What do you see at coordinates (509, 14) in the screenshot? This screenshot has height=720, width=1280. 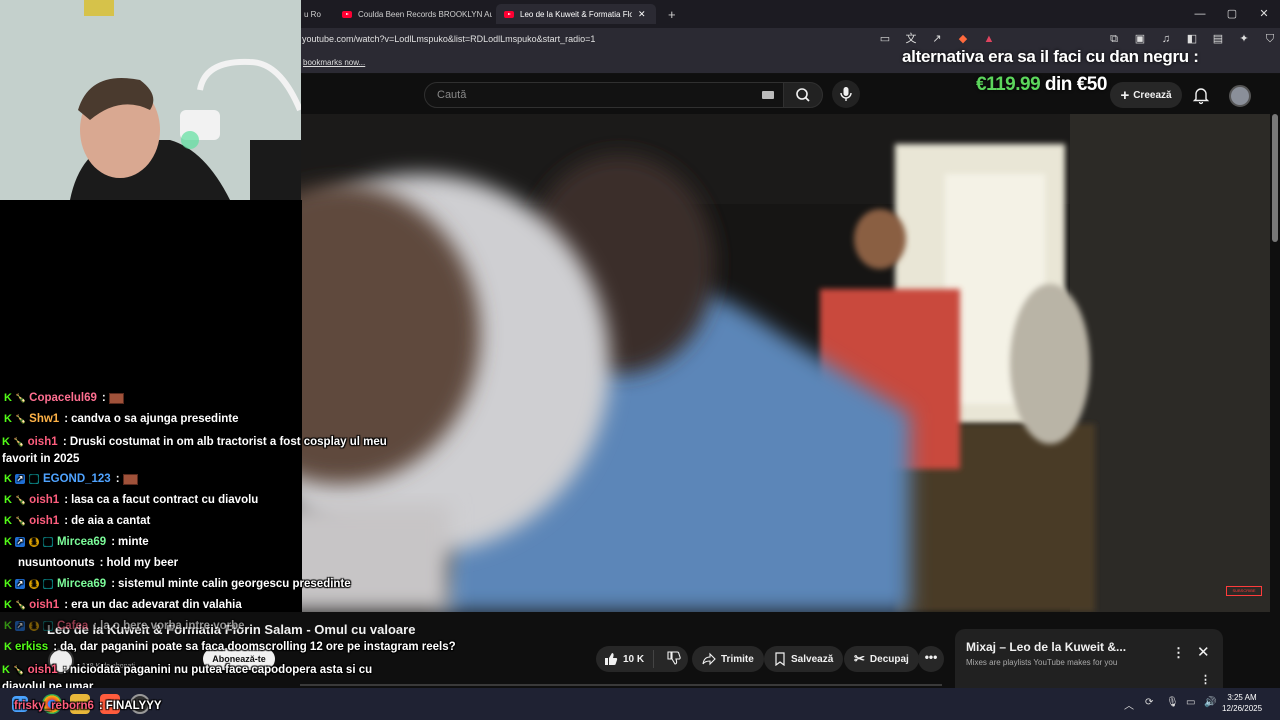 I see `youtube-icon` at bounding box center [509, 14].